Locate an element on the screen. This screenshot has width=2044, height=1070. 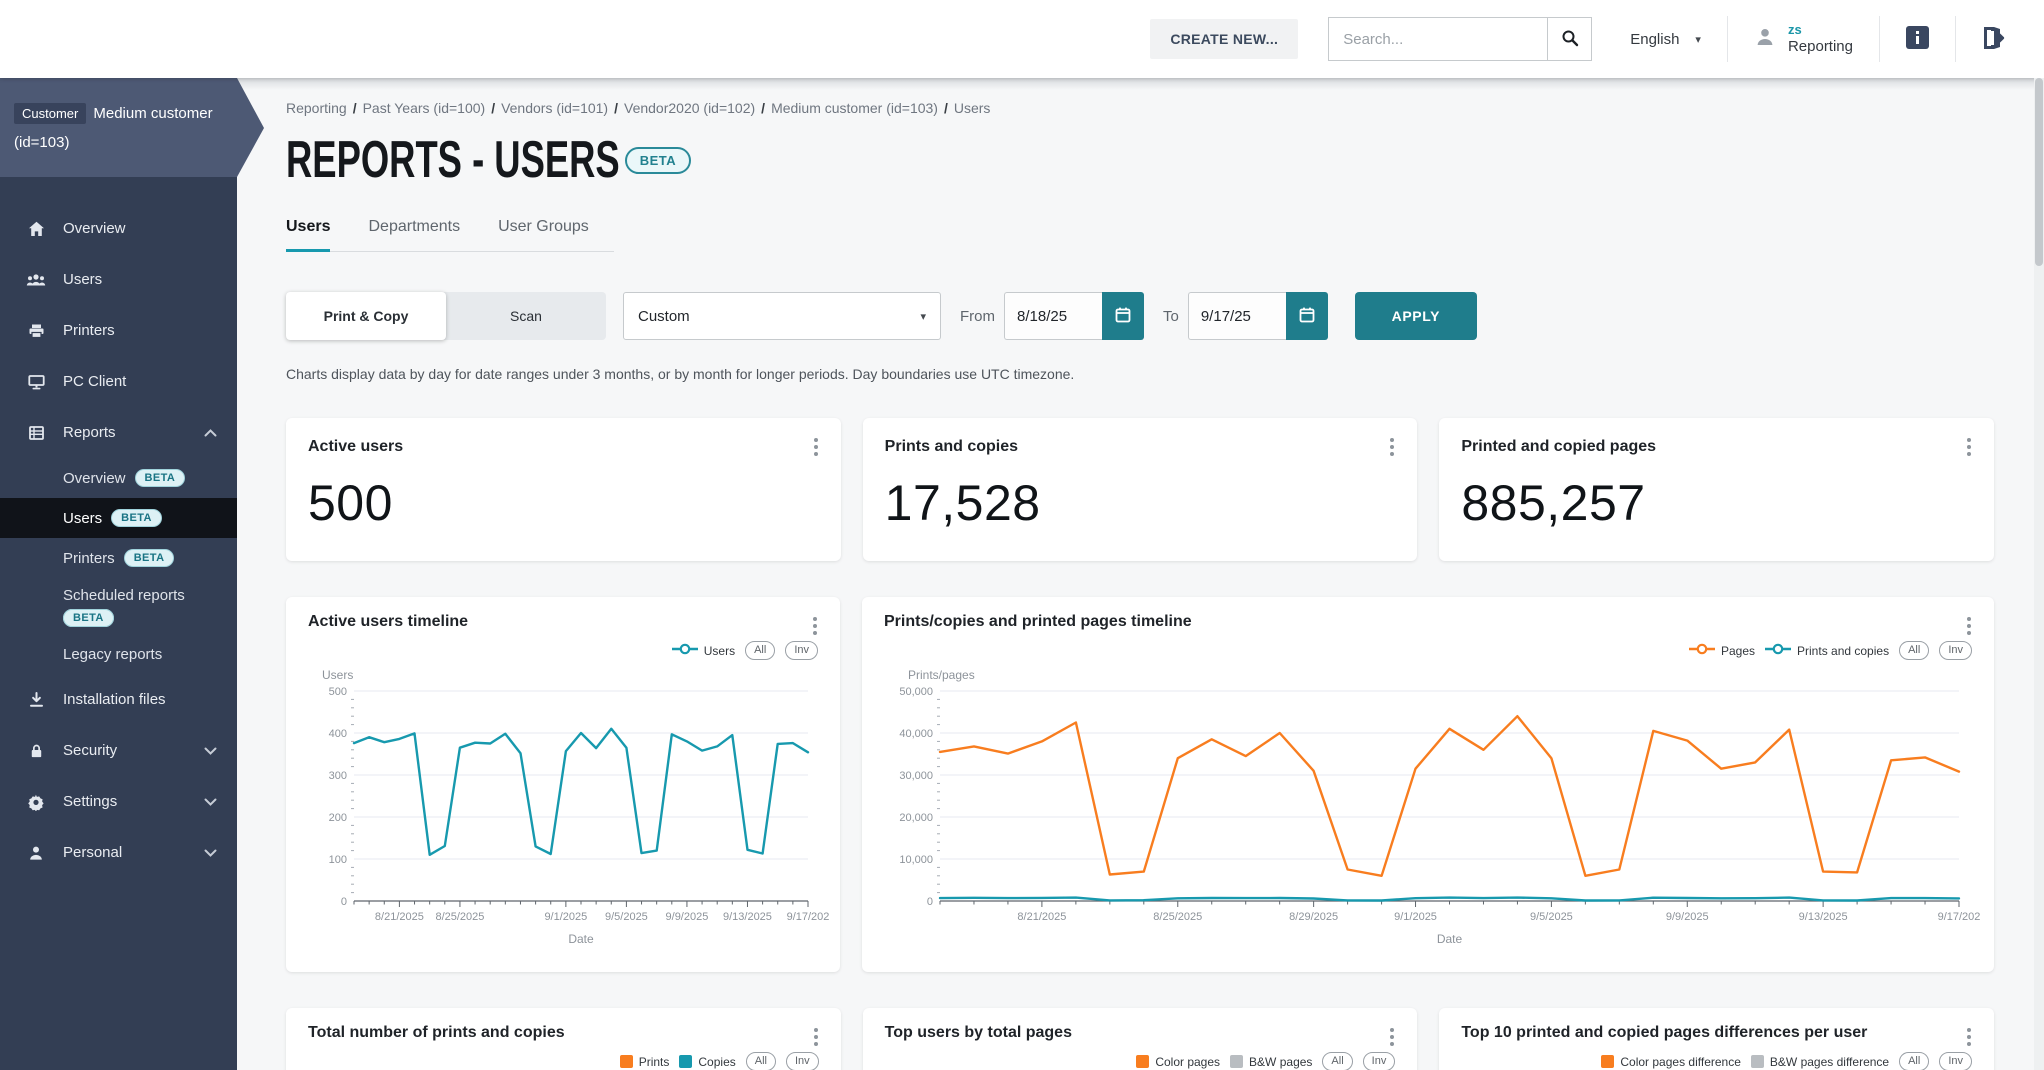
sidebar-item-security: Security is located at coordinates (118, 750).